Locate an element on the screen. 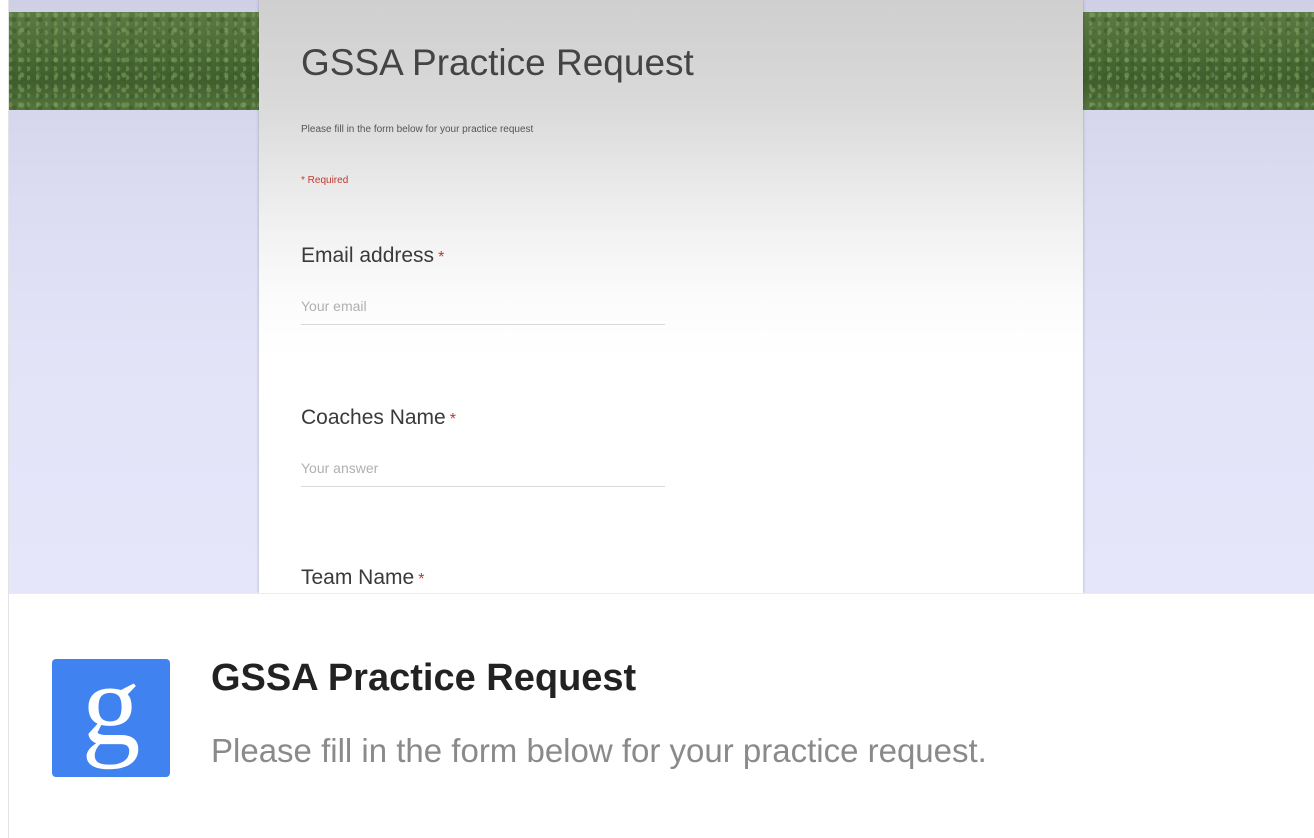 The height and width of the screenshot is (838, 1314). question-team-name: Team Name * is located at coordinates (491, 578).